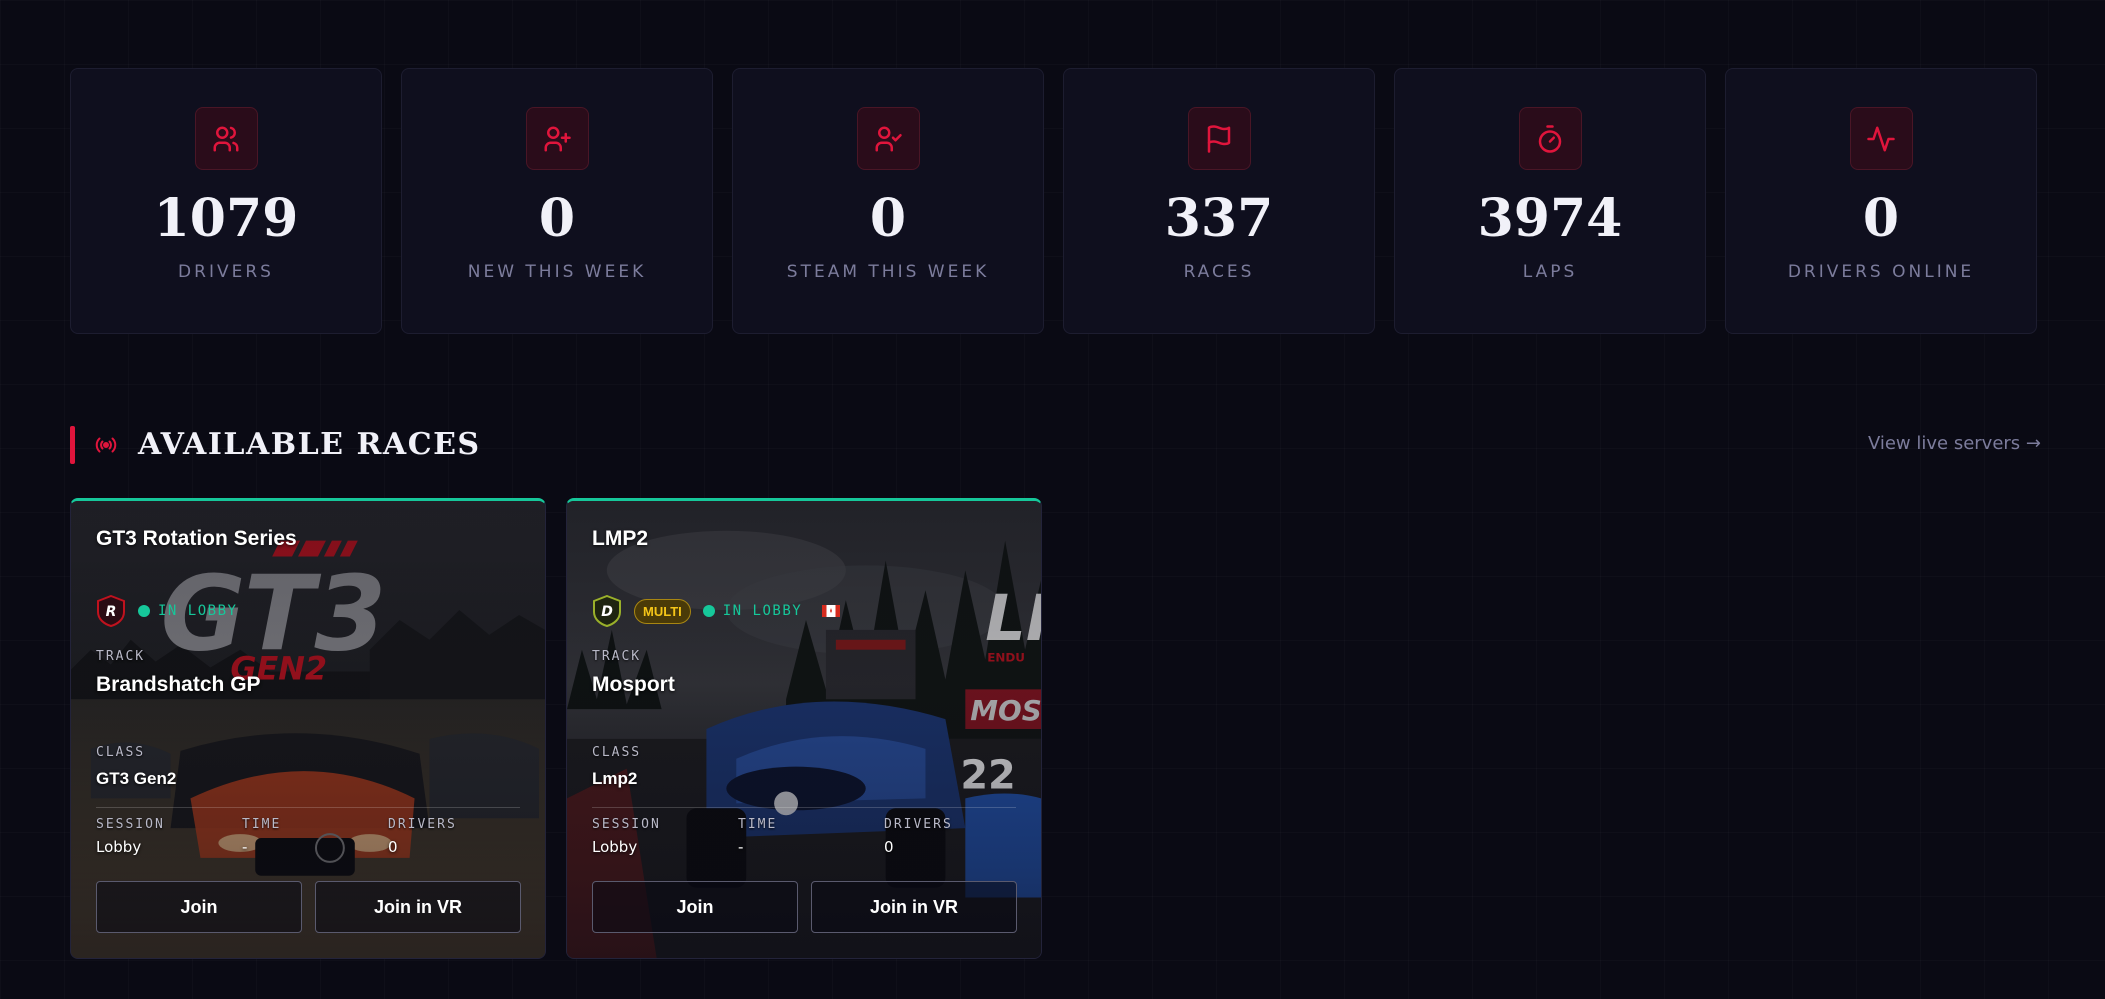 The height and width of the screenshot is (999, 2105). What do you see at coordinates (1087, 445) in the screenshot?
I see `available-races-header: AVAILABLE RACES View live servers →` at bounding box center [1087, 445].